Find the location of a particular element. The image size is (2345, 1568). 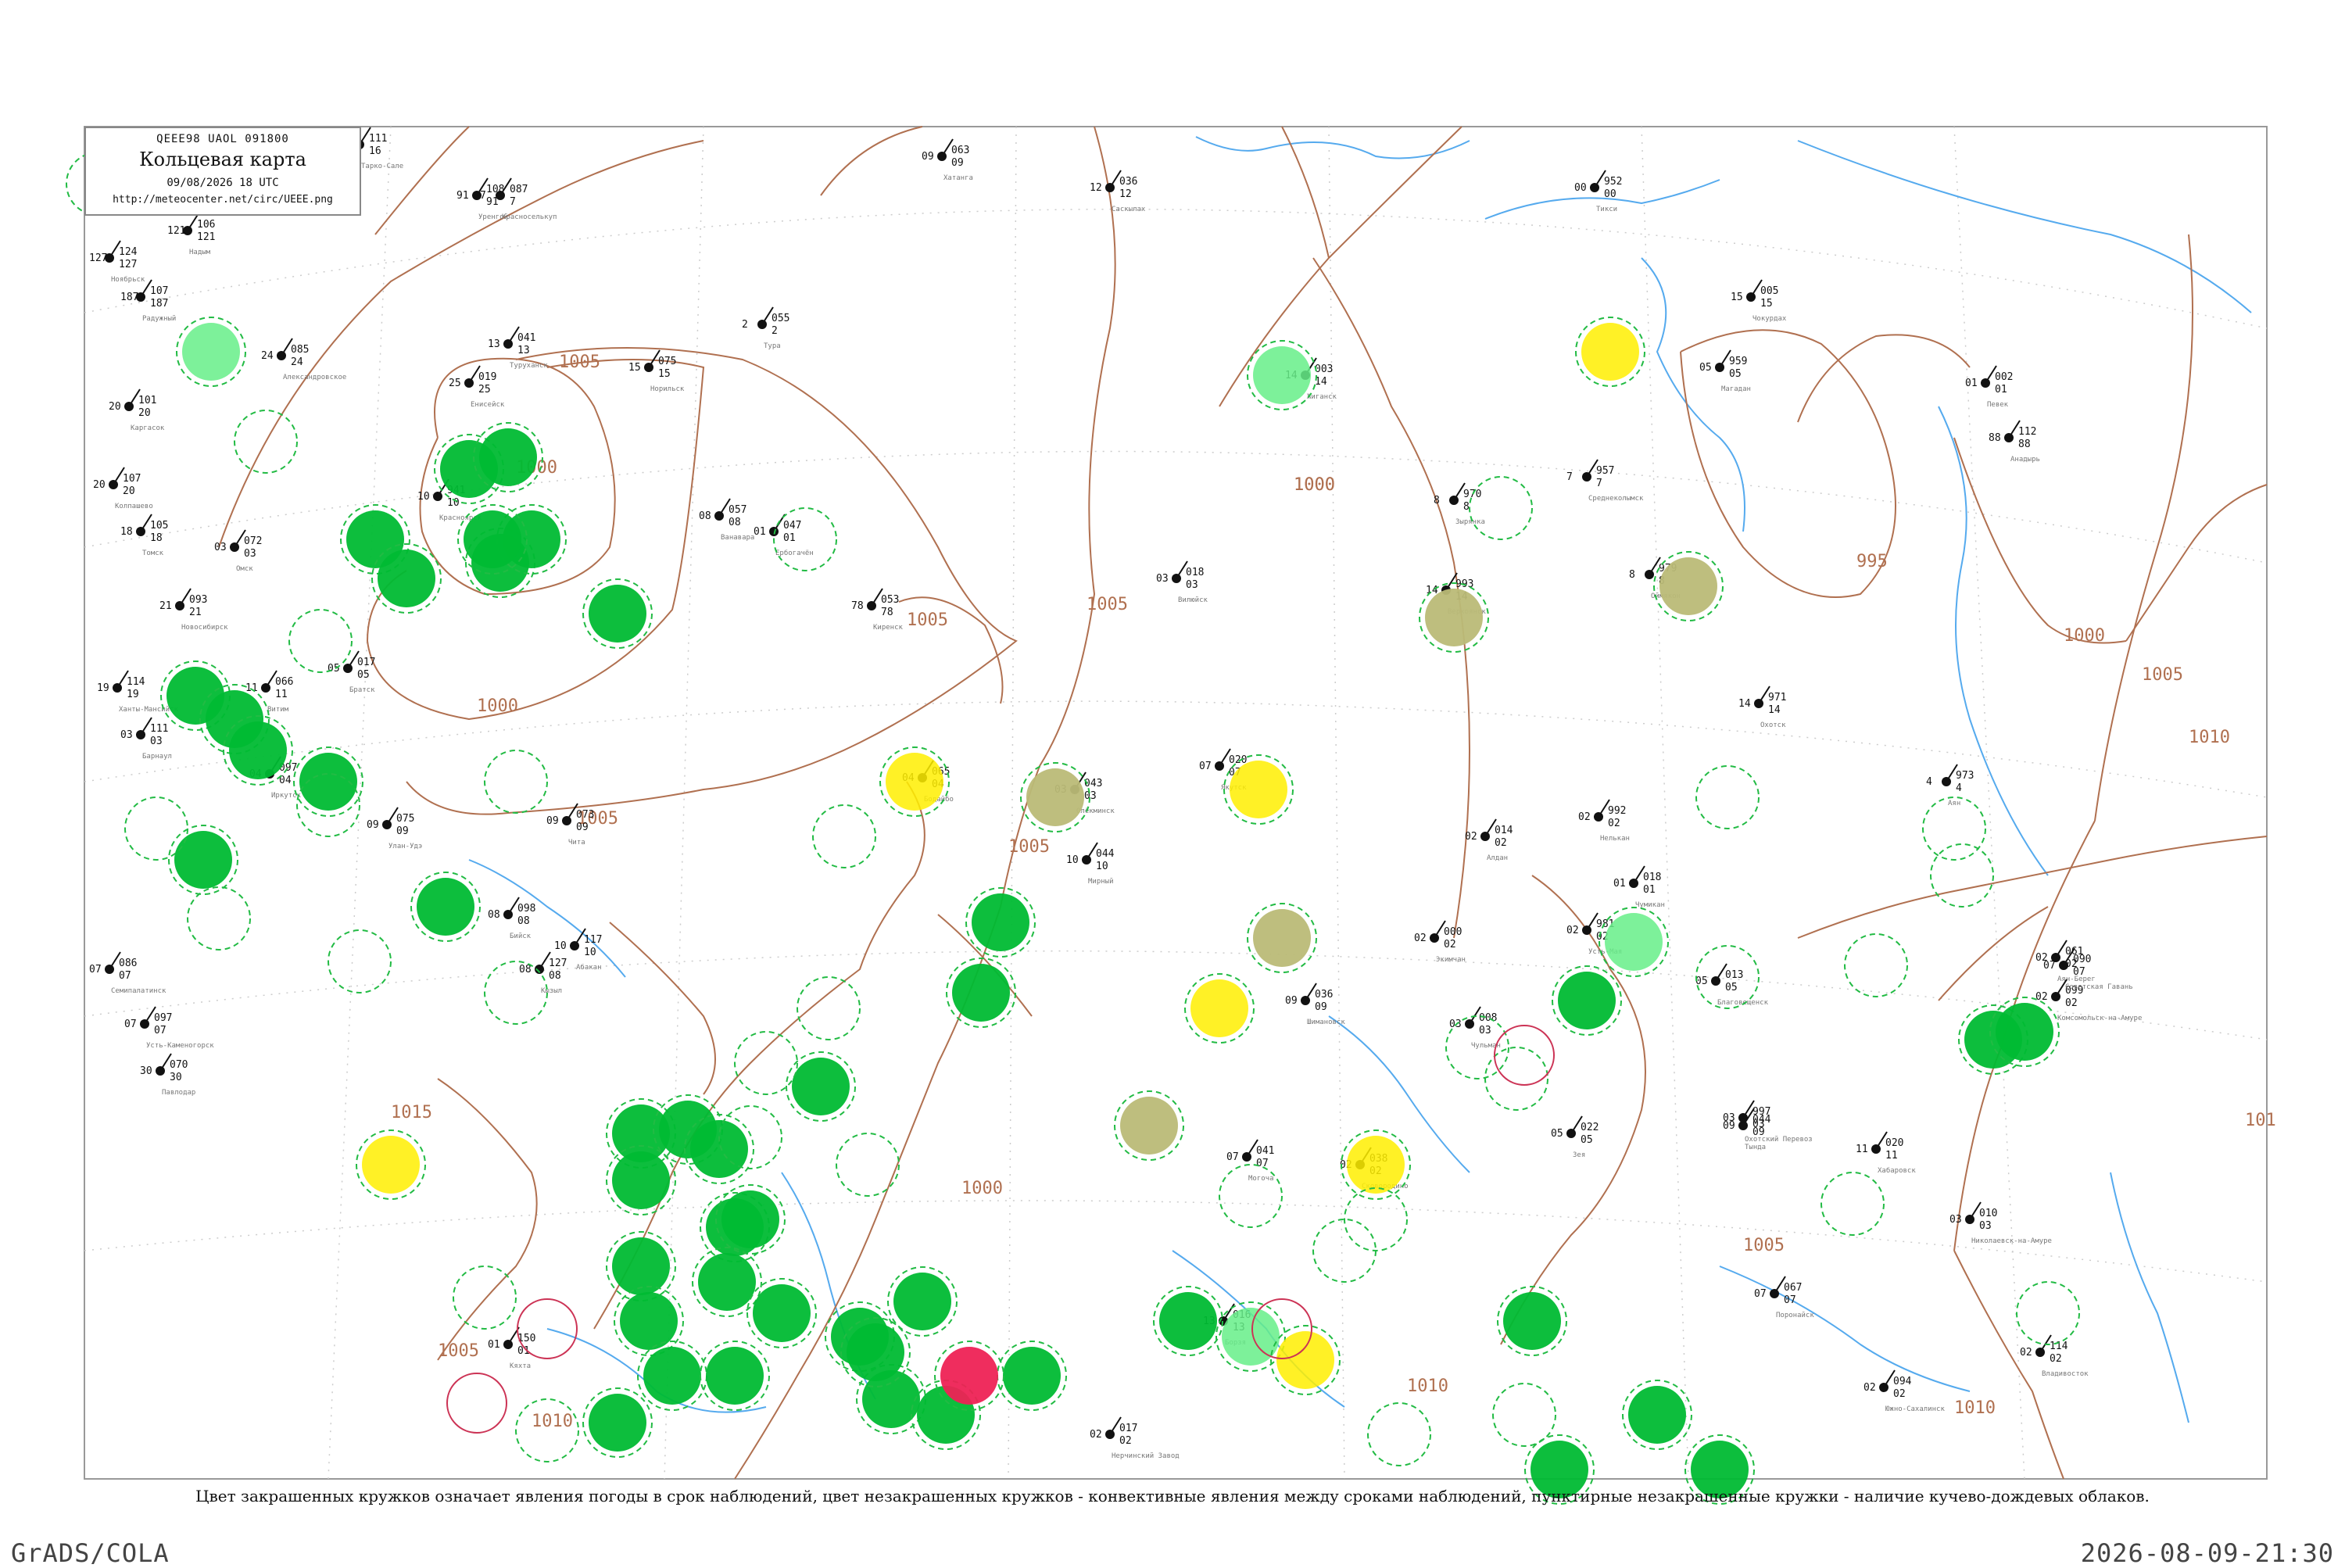

station-value: 07 is located at coordinates (1760, 1294).